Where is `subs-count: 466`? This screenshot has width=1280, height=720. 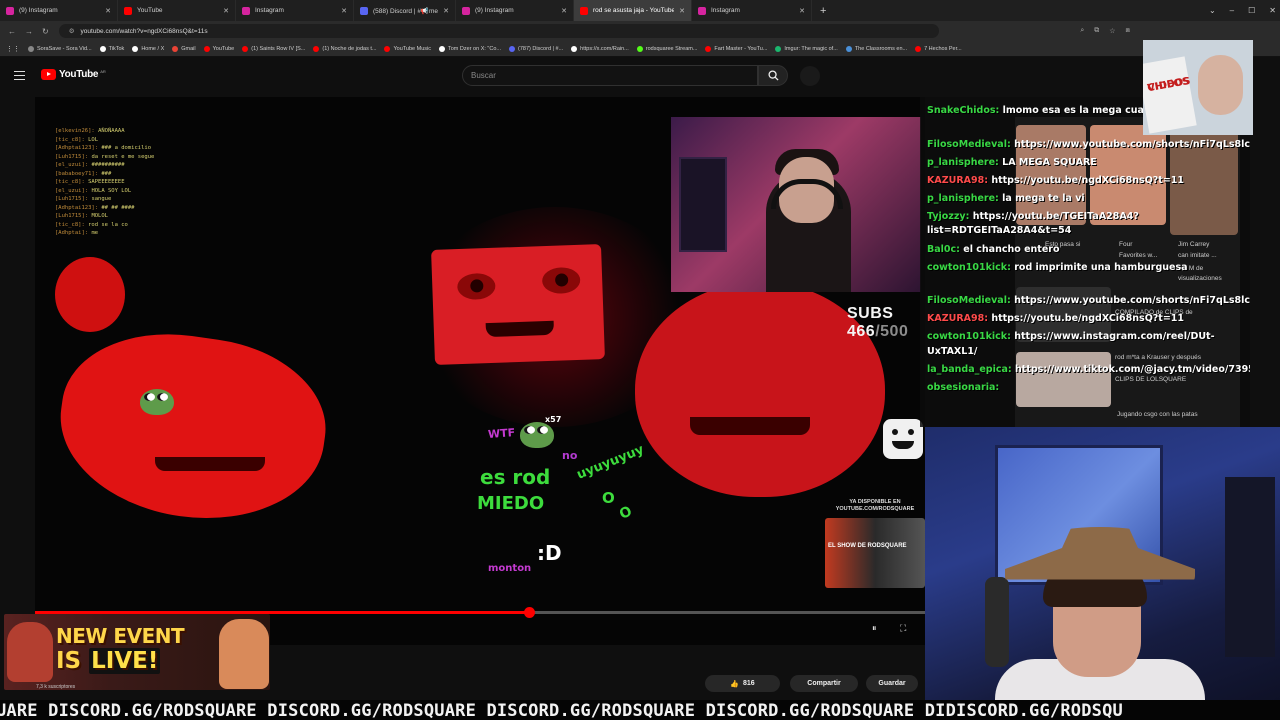 subs-count: 466 is located at coordinates (861, 331).